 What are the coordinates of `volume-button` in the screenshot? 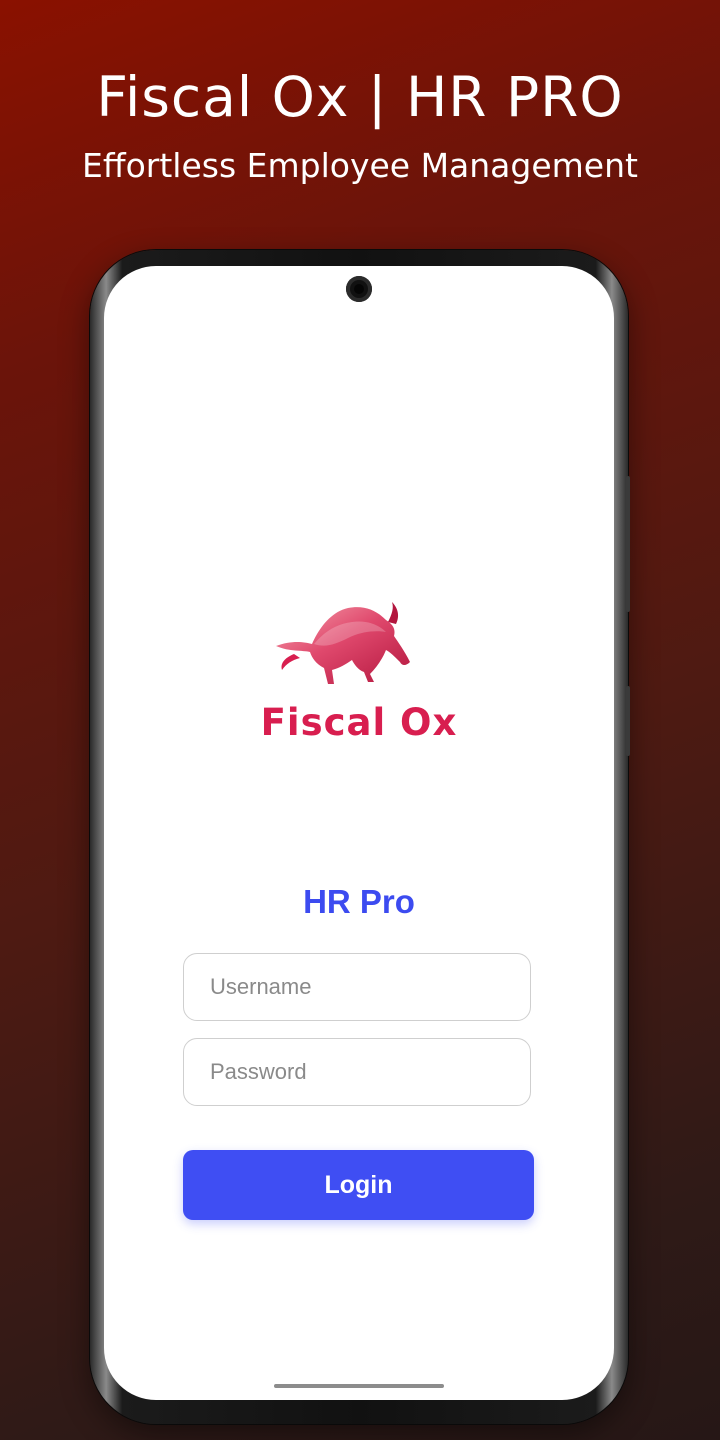 It's located at (628, 544).